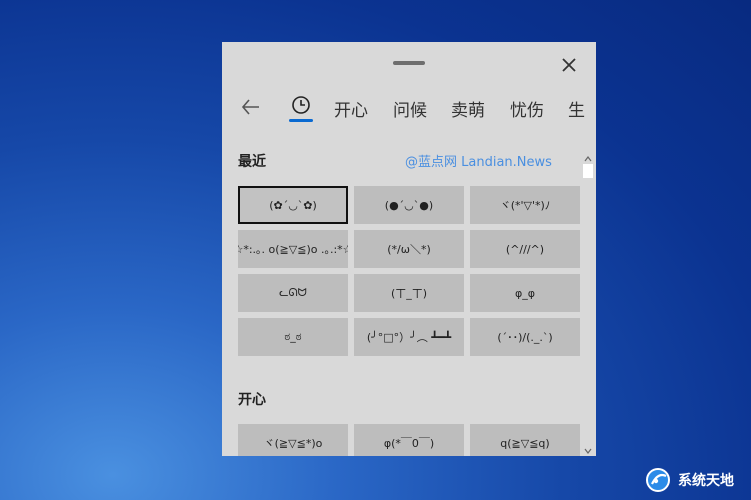 Image resolution: width=751 pixels, height=500 pixels. Describe the element at coordinates (588, 156) in the screenshot. I see `scroll-up-icon` at that location.